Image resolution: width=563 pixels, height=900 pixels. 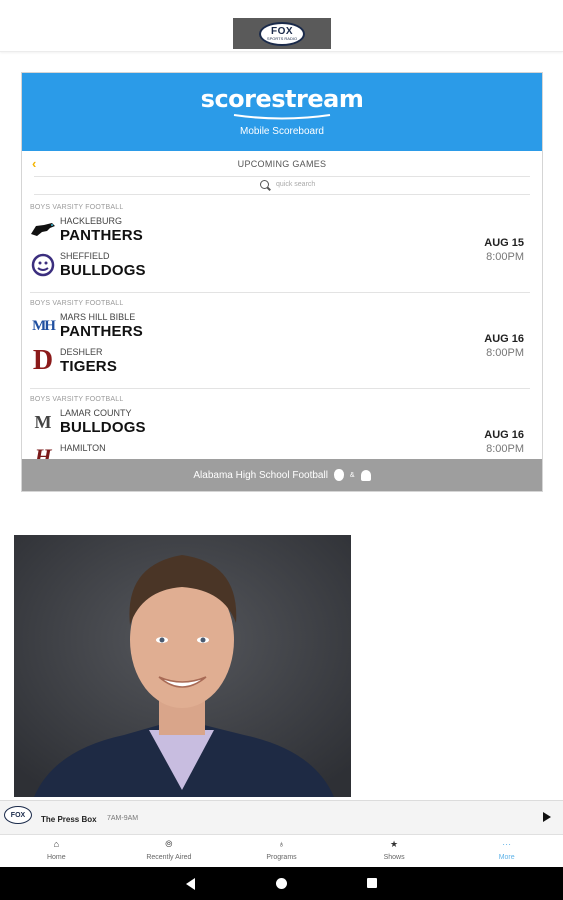 What do you see at coordinates (43, 452) in the screenshot?
I see `h-logo-icon: H` at bounding box center [43, 452].